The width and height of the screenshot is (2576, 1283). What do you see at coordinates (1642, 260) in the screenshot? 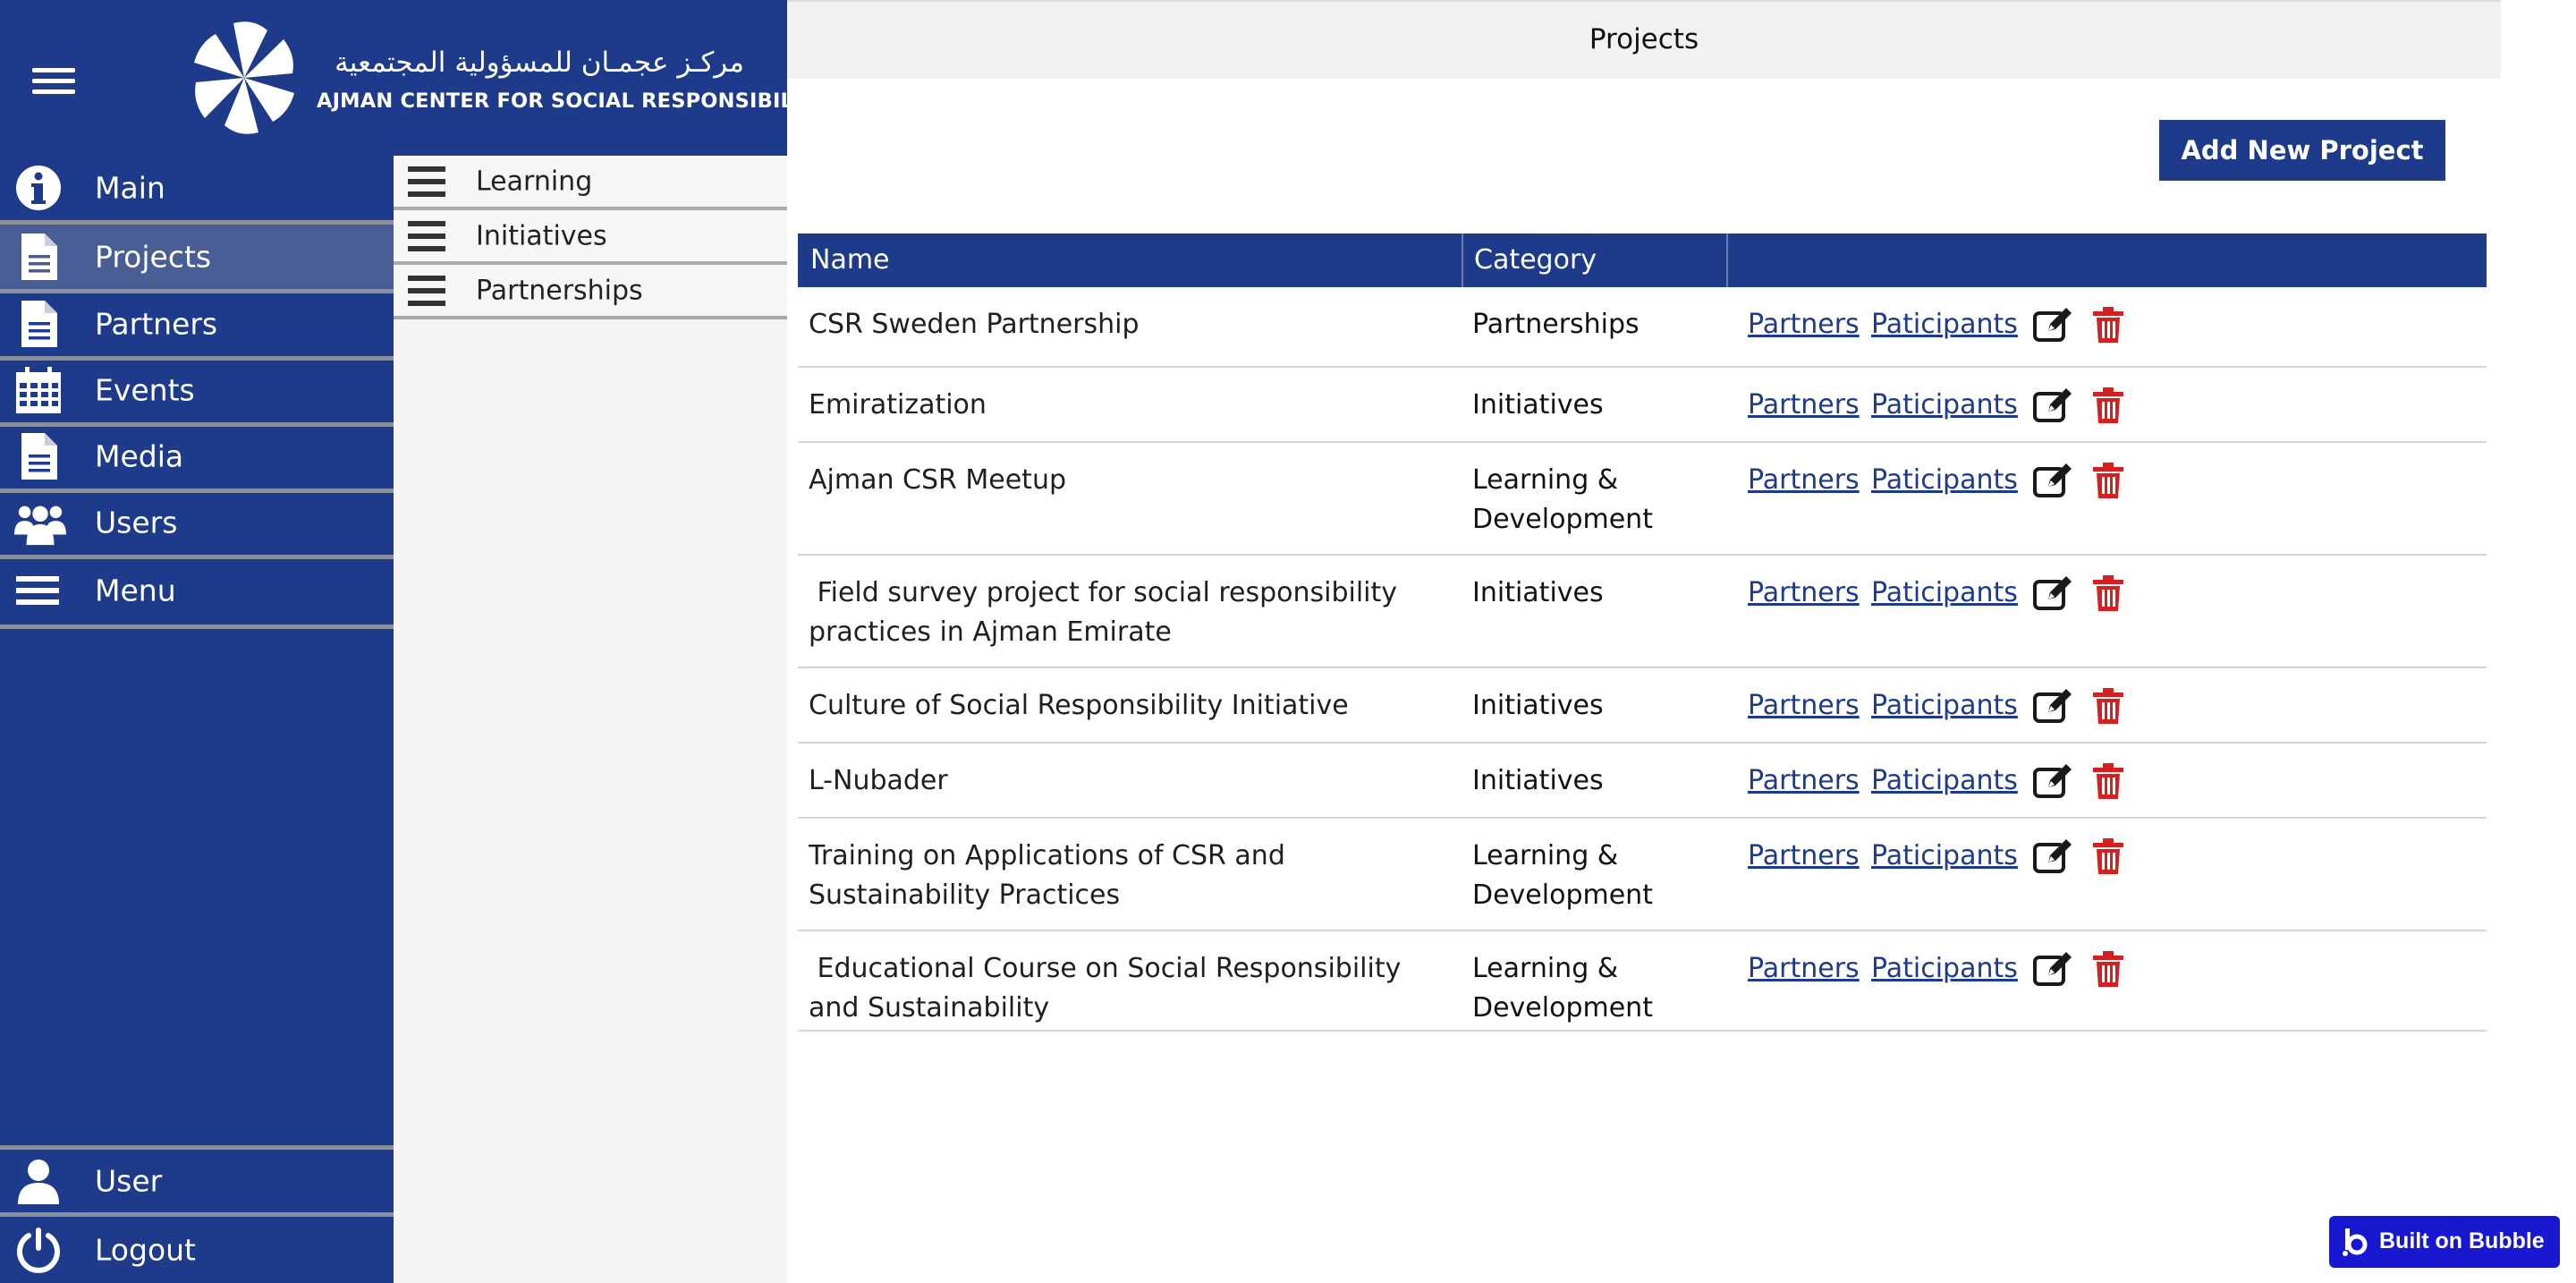
I see `table-header: Name Category` at bounding box center [1642, 260].